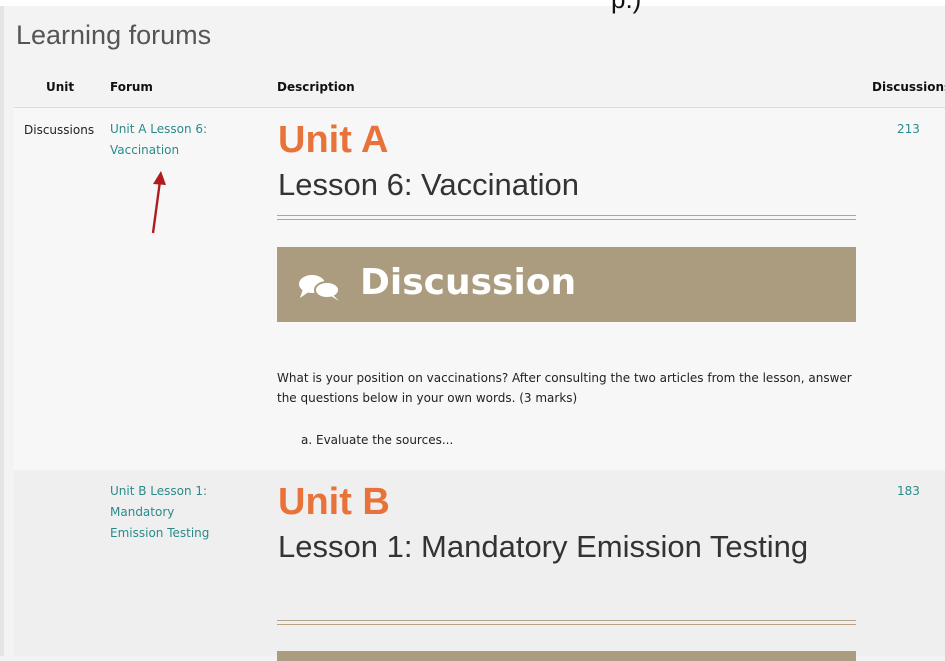  Describe the element at coordinates (319, 288) in the screenshot. I see `chat-bubbles-icon` at that location.